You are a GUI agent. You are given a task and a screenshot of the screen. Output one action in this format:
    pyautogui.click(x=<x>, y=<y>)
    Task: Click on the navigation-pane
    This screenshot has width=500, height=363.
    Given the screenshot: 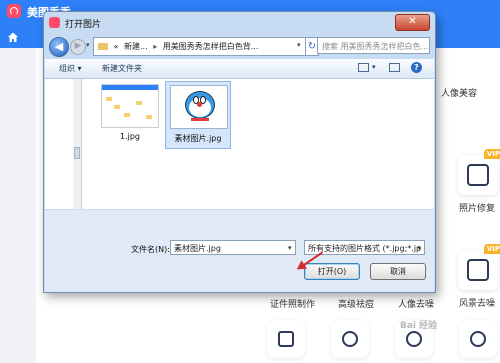 What is the action you would take?
    pyautogui.click(x=63, y=144)
    